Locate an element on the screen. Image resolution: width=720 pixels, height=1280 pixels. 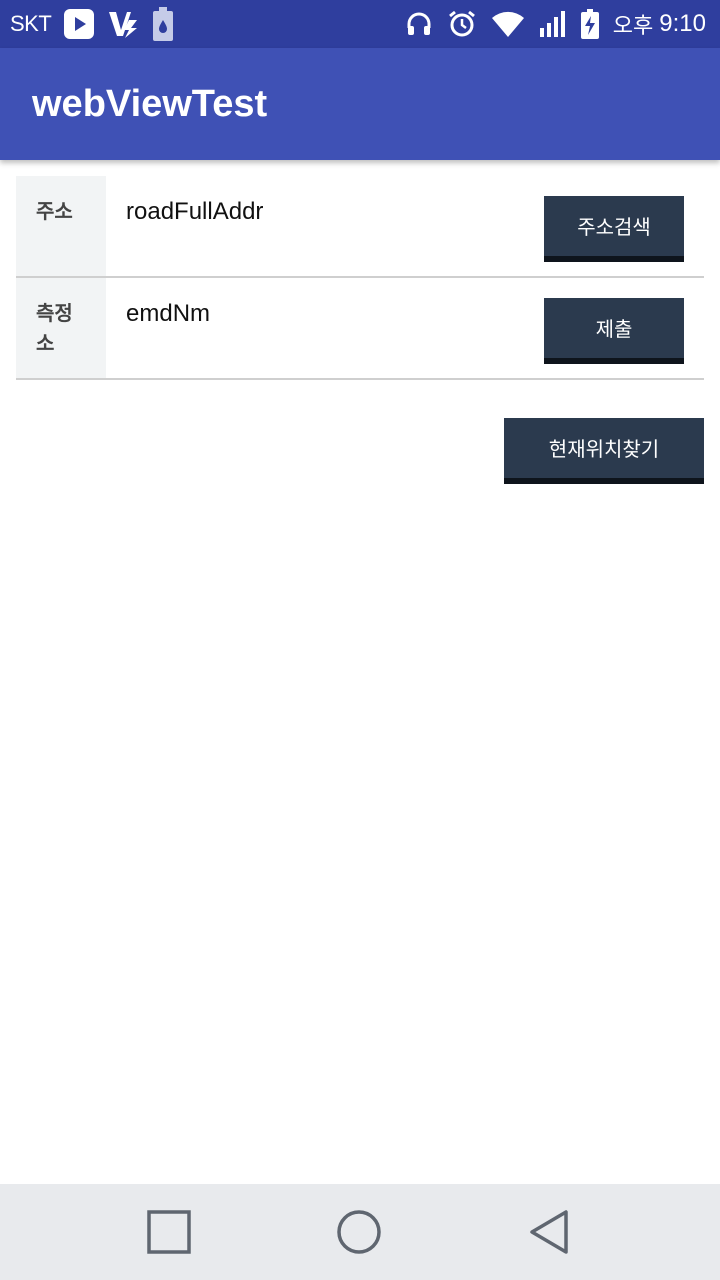
address-search-button: 주소검색 is located at coordinates (614, 229).